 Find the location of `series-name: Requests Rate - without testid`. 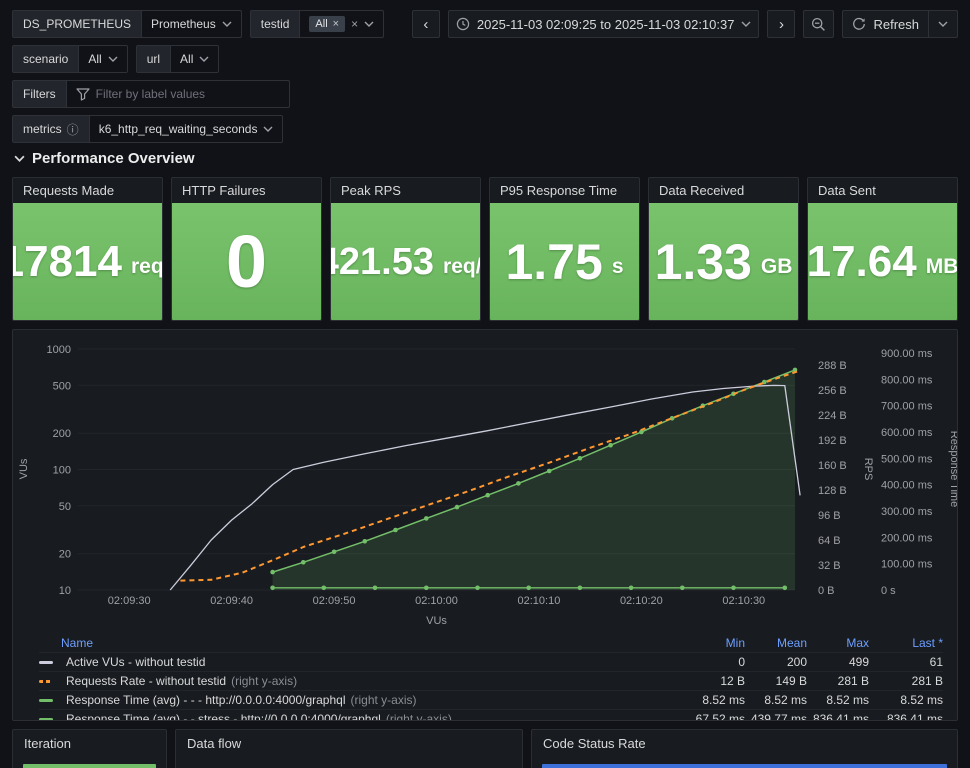

series-name: Requests Rate - without testid is located at coordinates (146, 681).